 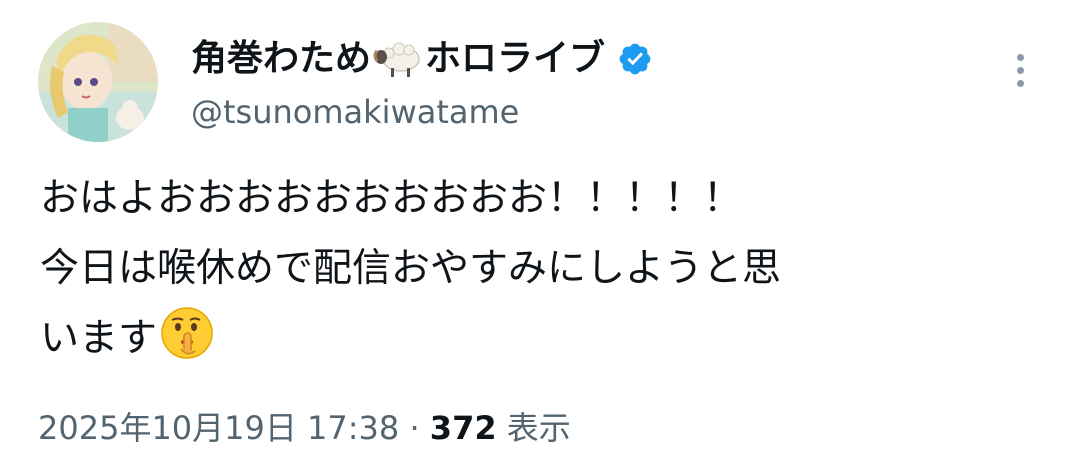 What do you see at coordinates (391, 198) in the screenshot?
I see `tweet-line-1: おはよおおおおおおおおおお！！！！！` at bounding box center [391, 198].